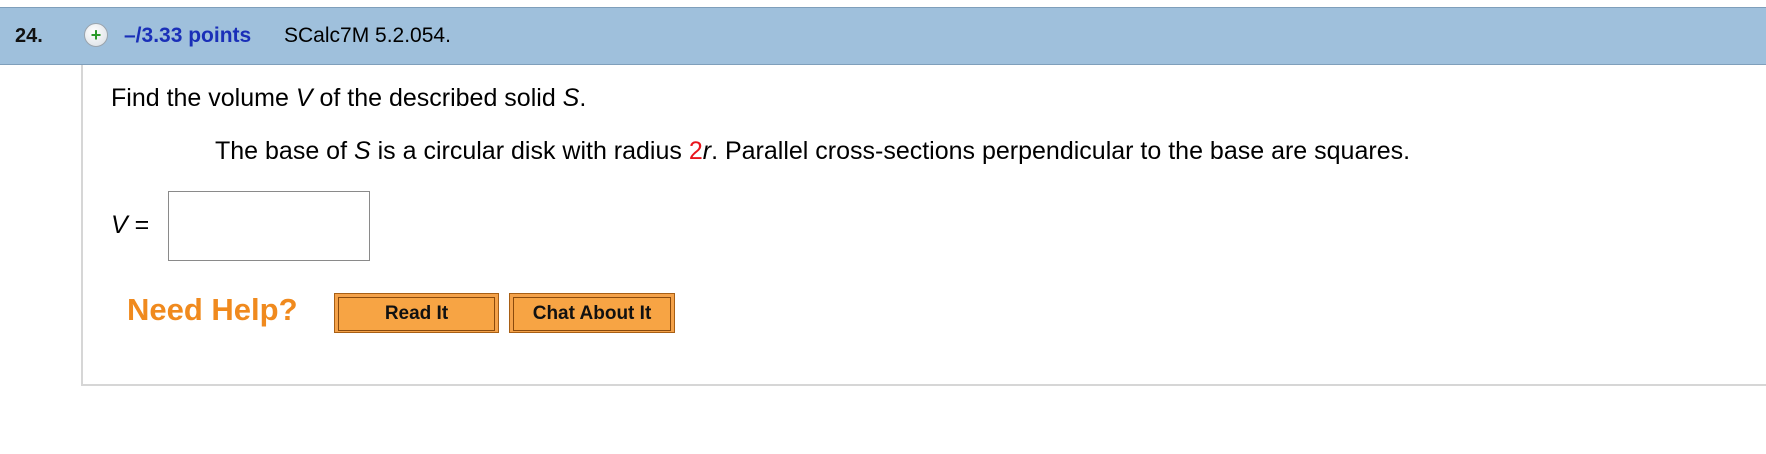  What do you see at coordinates (96, 35) in the screenshot?
I see `plus-icon: +` at bounding box center [96, 35].